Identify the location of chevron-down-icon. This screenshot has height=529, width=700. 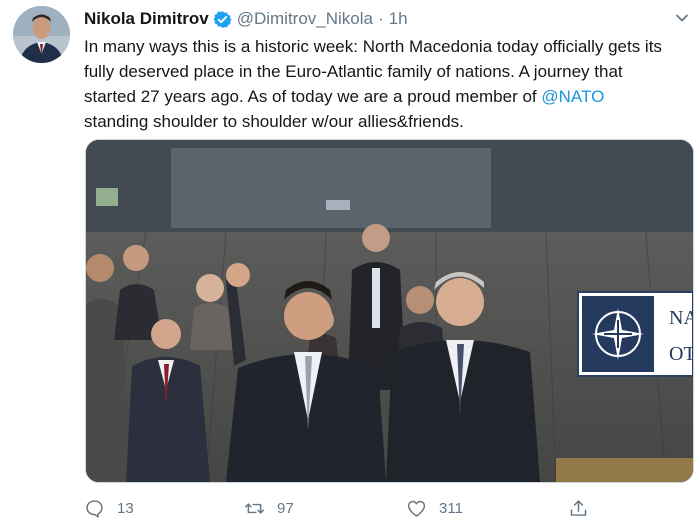
(682, 18).